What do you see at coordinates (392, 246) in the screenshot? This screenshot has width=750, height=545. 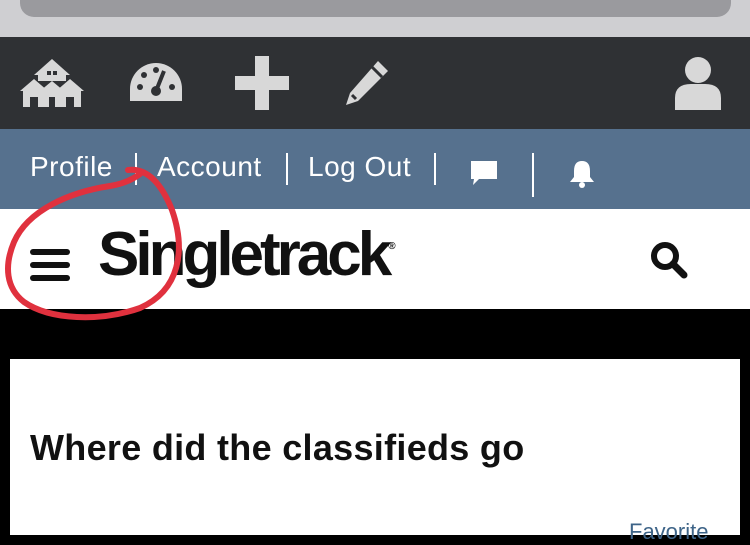 I see `logo-registered-mark: ®` at bounding box center [392, 246].